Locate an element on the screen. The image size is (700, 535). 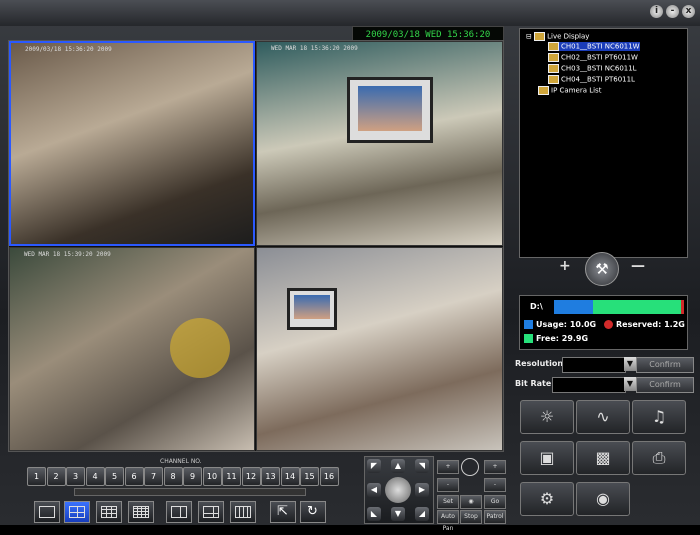
channel-button-16: 16 is located at coordinates (329, 476).